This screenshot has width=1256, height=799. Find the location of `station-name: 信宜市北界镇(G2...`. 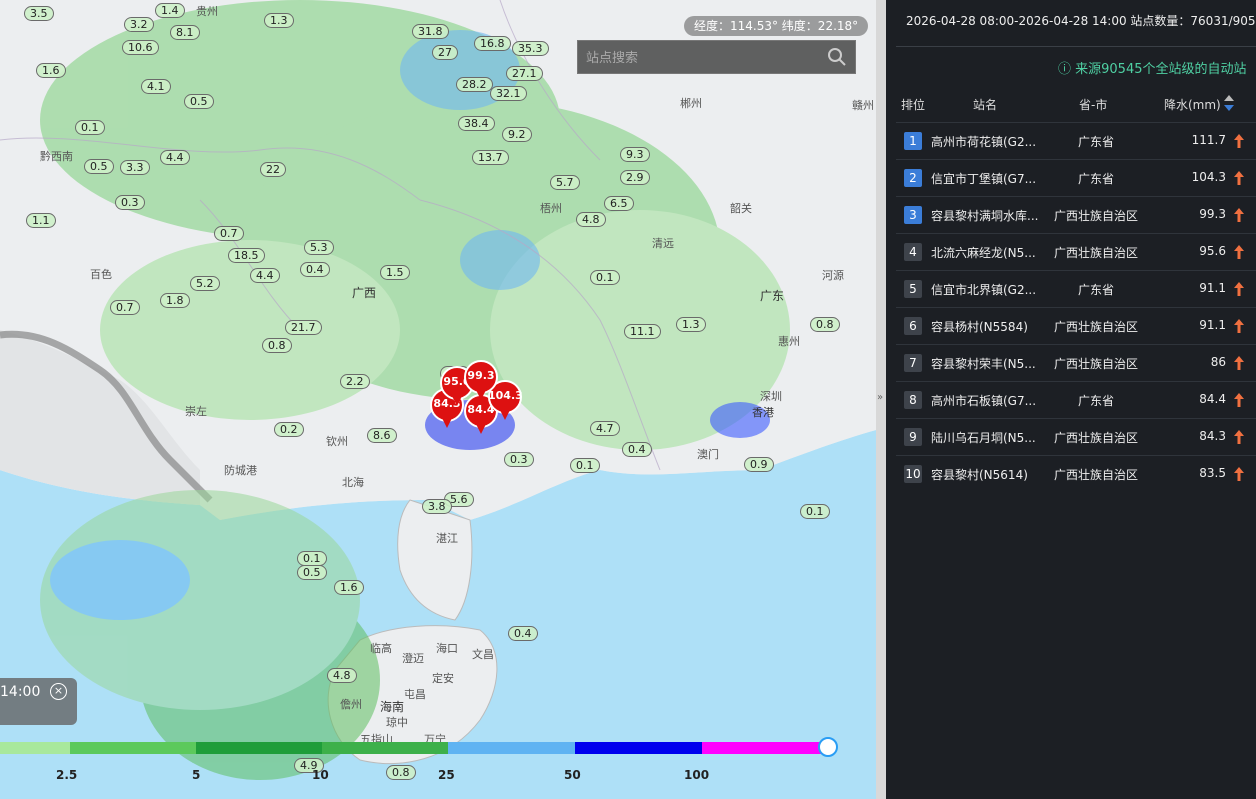

station-name: 信宜市北界镇(G2... is located at coordinates (986, 289).